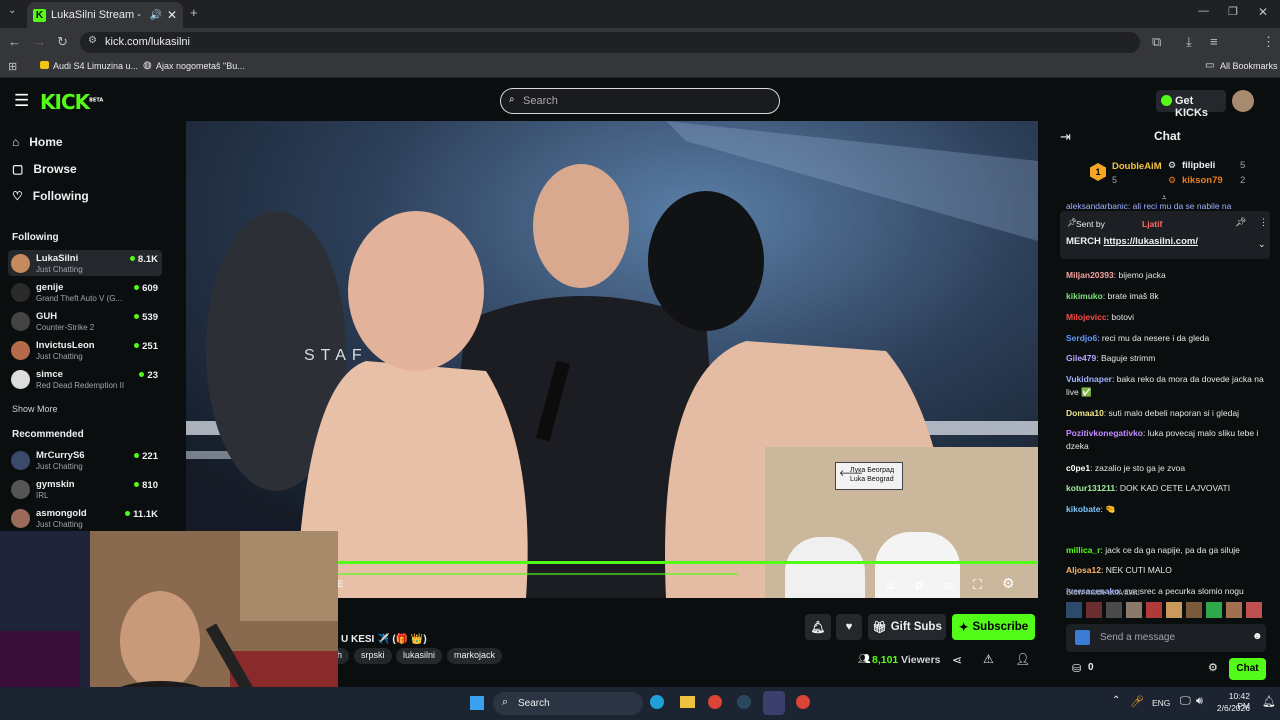 The width and height of the screenshot is (1280, 720). What do you see at coordinates (1249, 66) in the screenshot?
I see `all-bookmarks: All Bookmarks` at bounding box center [1249, 66].